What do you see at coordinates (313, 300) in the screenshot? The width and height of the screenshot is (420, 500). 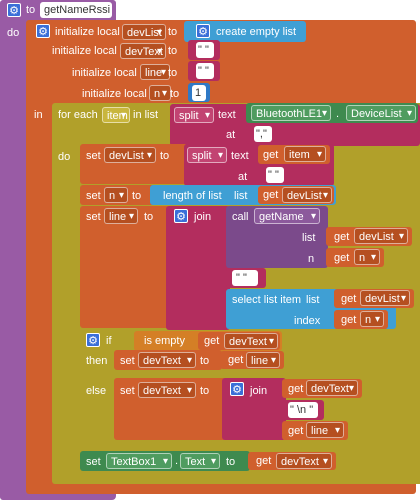 I see `select-list-label: list` at bounding box center [313, 300].